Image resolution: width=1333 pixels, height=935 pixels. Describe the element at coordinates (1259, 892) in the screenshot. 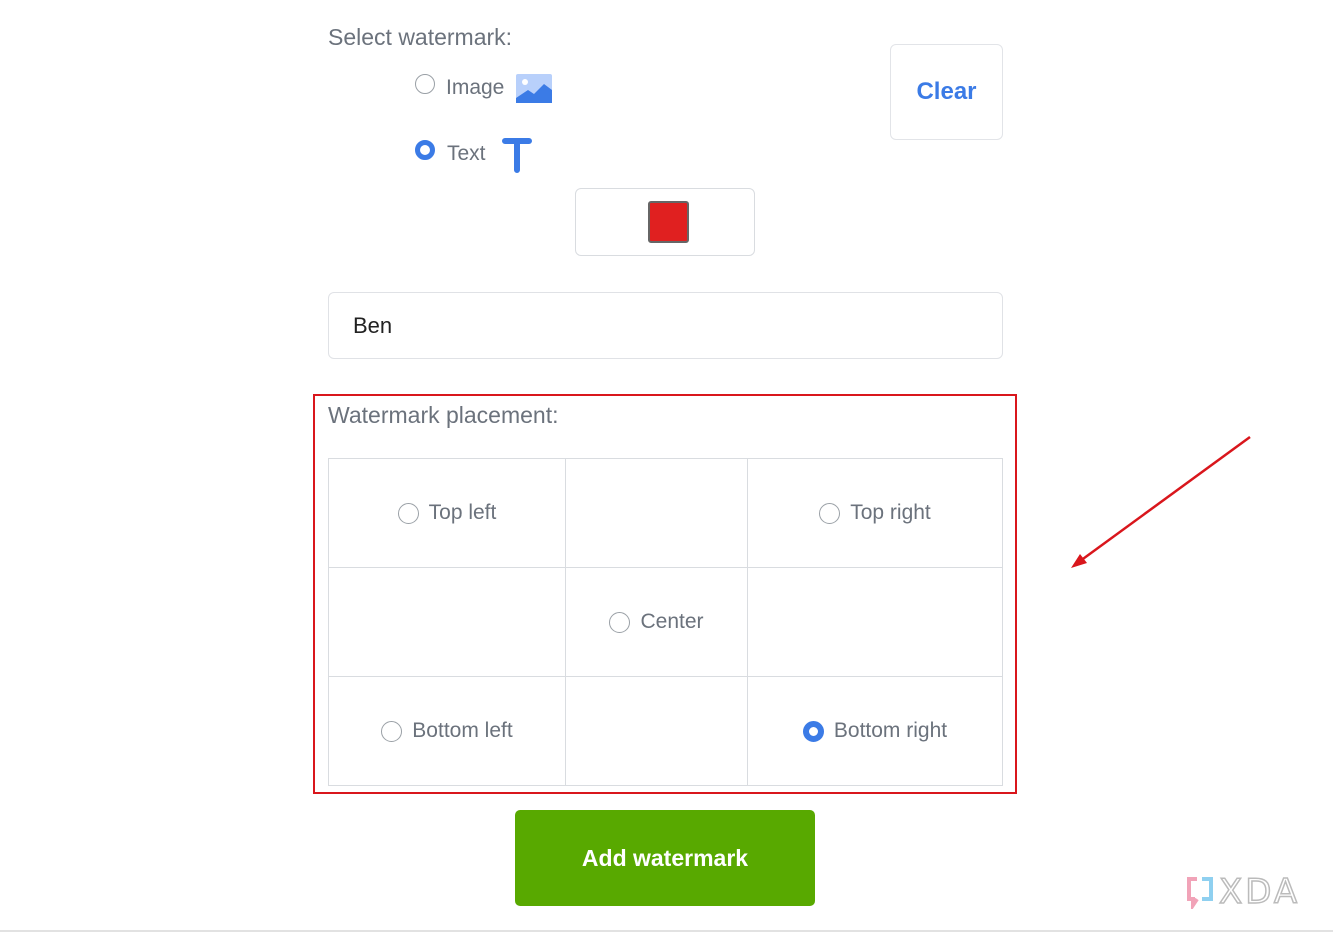

I see `xda-logo-text: XDA` at that location.